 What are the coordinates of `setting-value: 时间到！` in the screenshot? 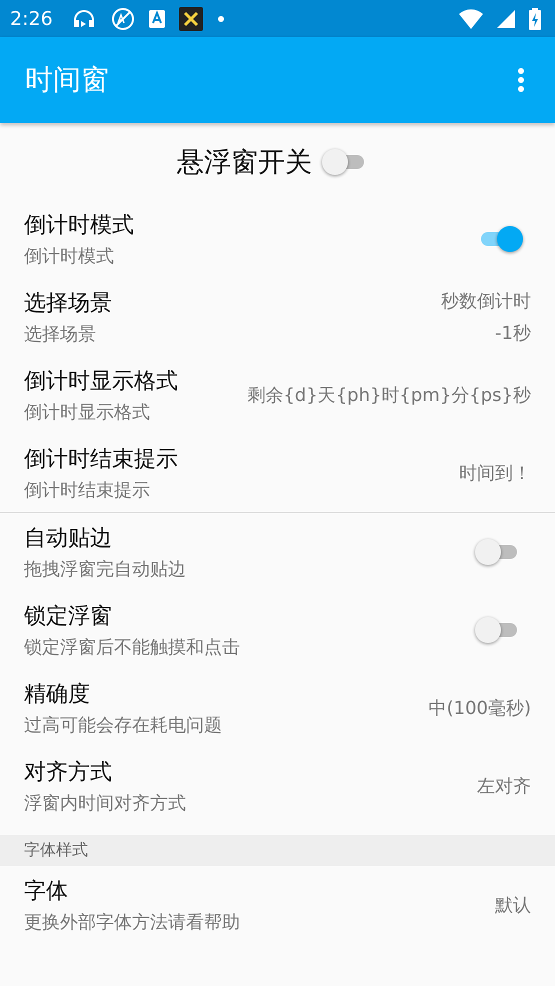 It's located at (495, 473).